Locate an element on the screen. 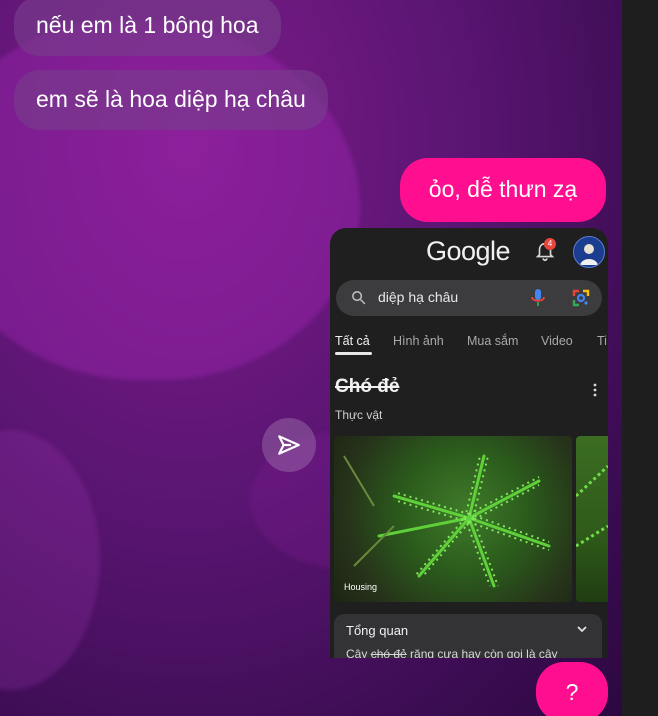  overview-label: Tổng quan is located at coordinates (377, 630).